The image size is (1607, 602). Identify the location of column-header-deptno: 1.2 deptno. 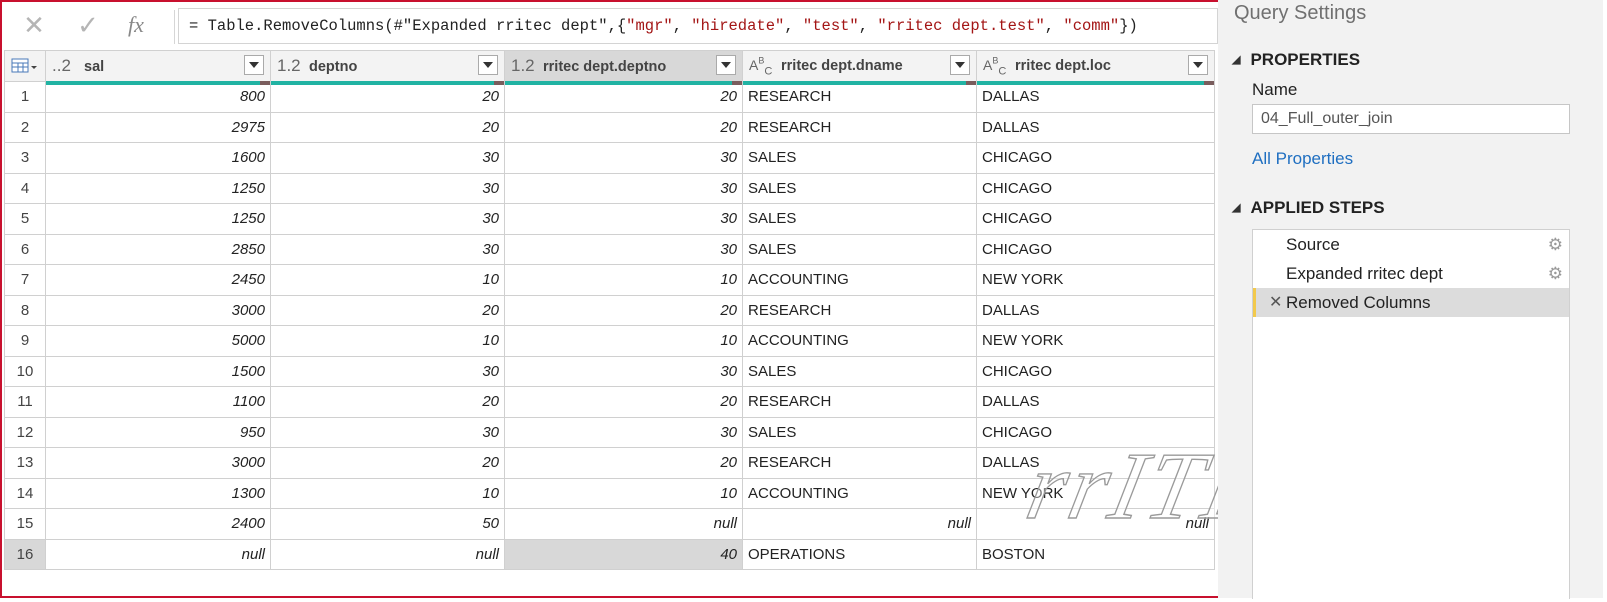
(387, 67).